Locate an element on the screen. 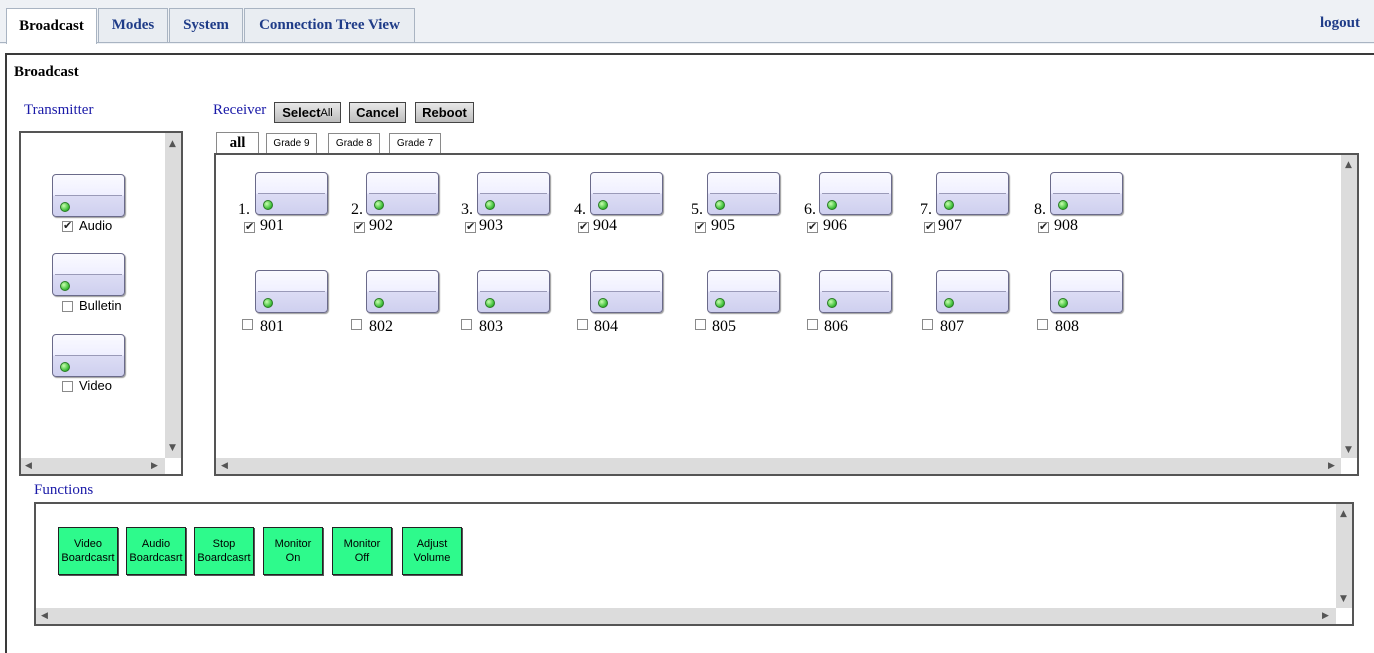 This screenshot has width=1374, height=653. transmitter-device-audio is located at coordinates (88, 195).